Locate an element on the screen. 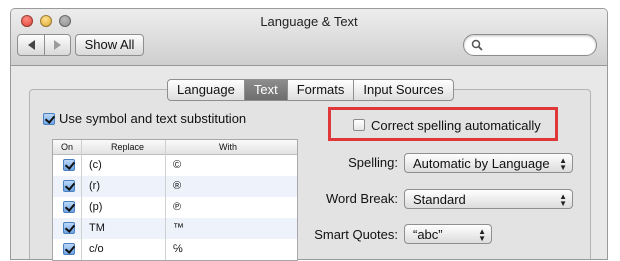 This screenshot has width=620, height=261. tab-bar: Language Text Formats Input Sources is located at coordinates (310, 90).